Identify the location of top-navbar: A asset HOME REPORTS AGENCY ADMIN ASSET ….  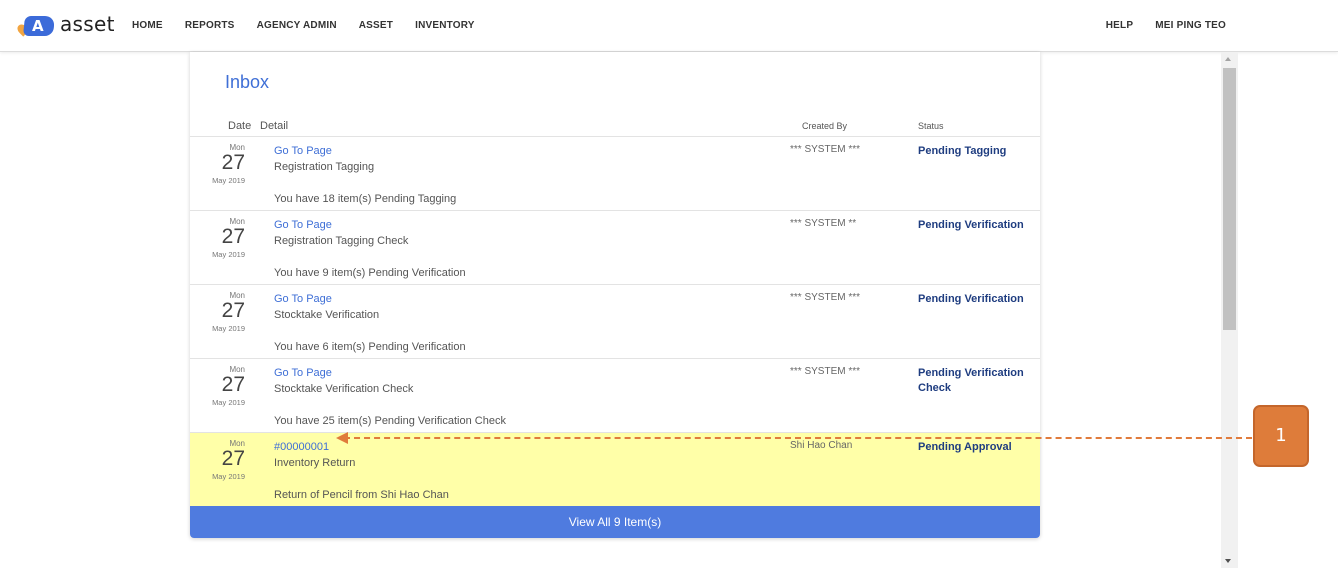
(669, 26).